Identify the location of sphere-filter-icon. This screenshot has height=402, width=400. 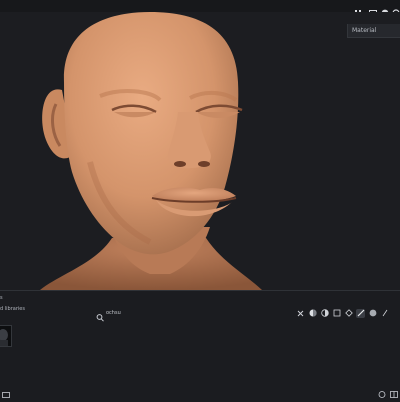
(312, 313).